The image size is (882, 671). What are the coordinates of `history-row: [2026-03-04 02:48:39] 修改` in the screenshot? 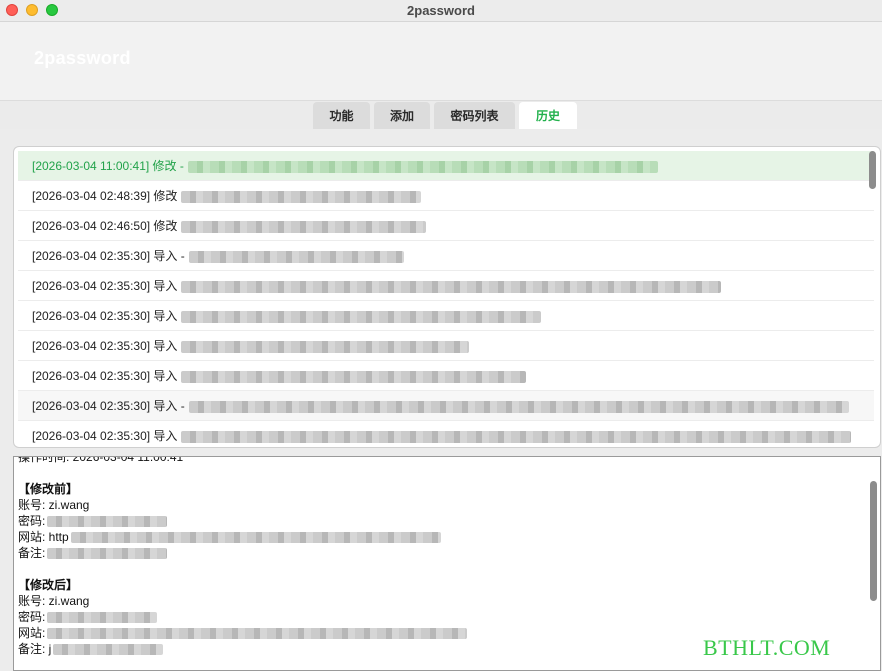 It's located at (446, 196).